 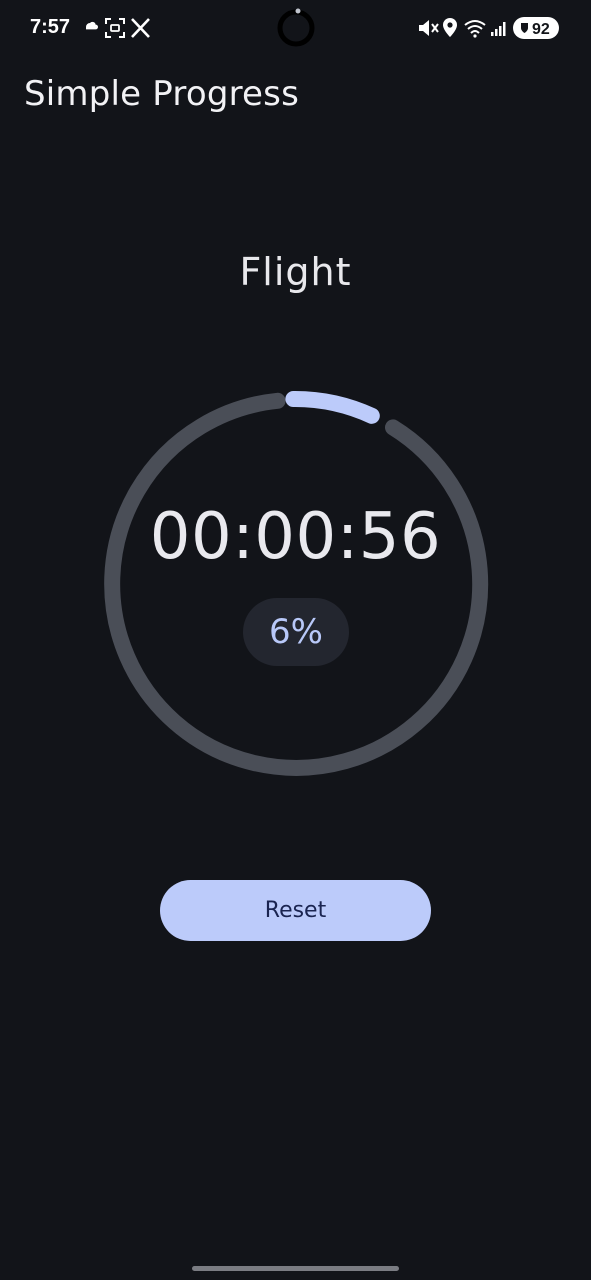 I want to click on camera-cutout, so click(x=296, y=27).